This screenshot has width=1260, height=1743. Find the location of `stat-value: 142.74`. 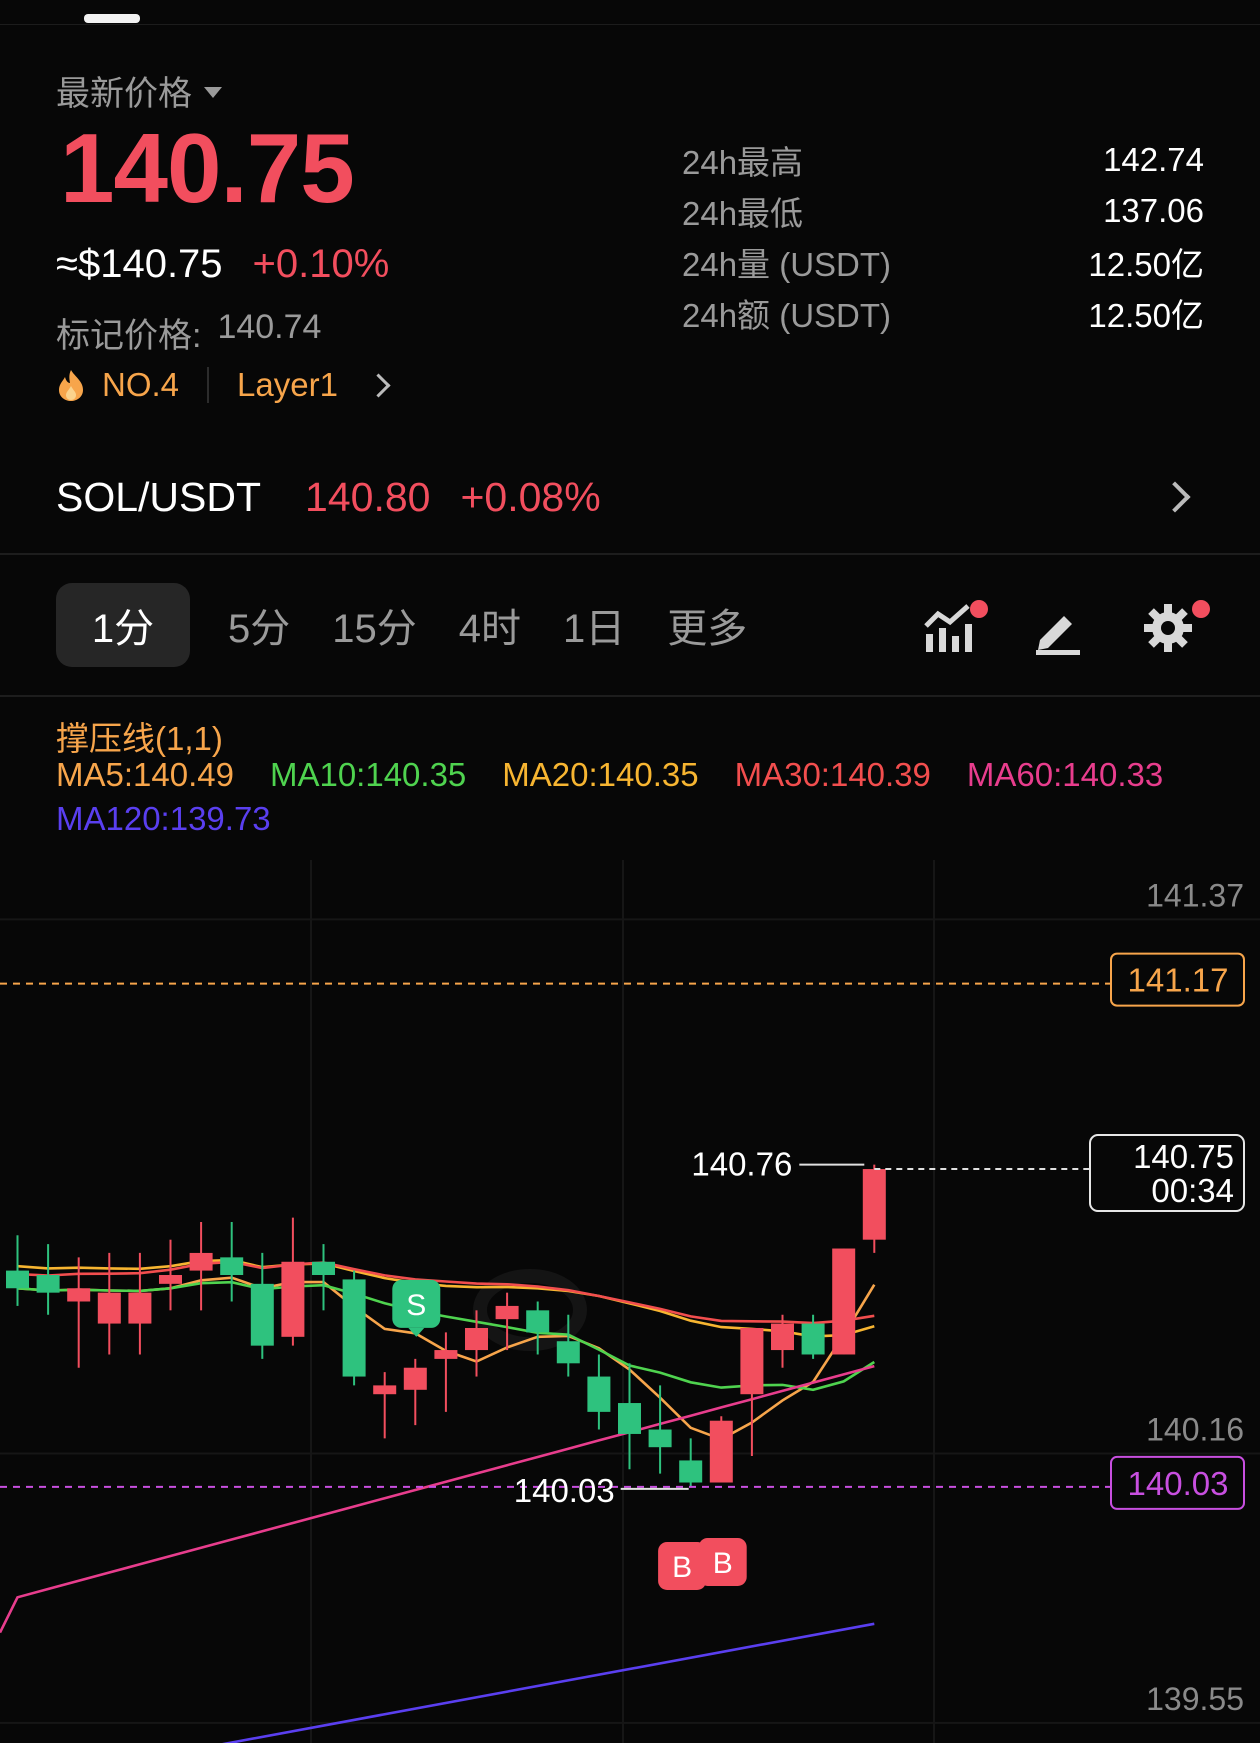

stat-value: 142.74 is located at coordinates (1153, 159).